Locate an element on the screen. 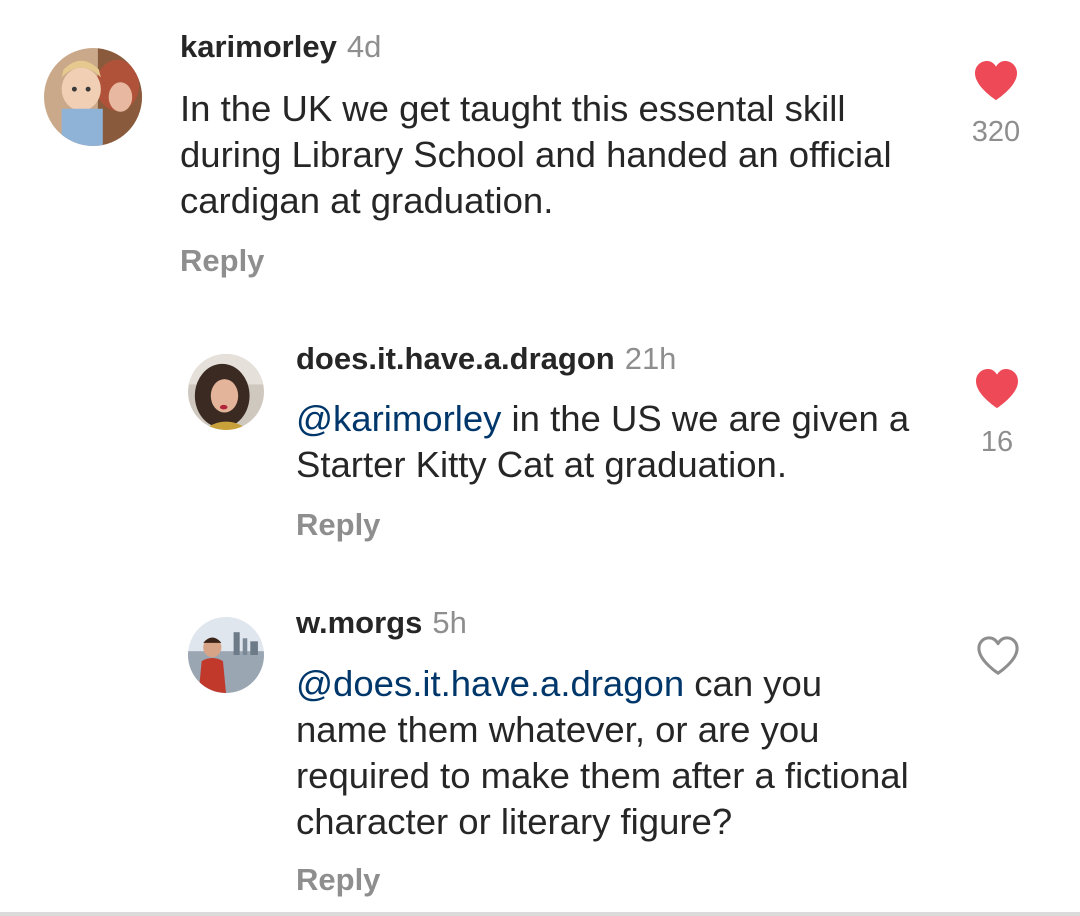 The height and width of the screenshot is (916, 1080). username: does.it.have.a.dragon is located at coordinates (455, 358).